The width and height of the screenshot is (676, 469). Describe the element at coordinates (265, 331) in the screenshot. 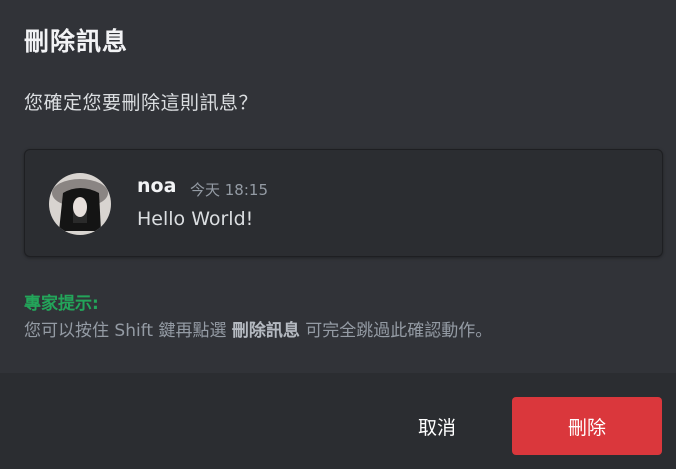

I see `pro-tip-bold-text: 刪除訊息` at that location.